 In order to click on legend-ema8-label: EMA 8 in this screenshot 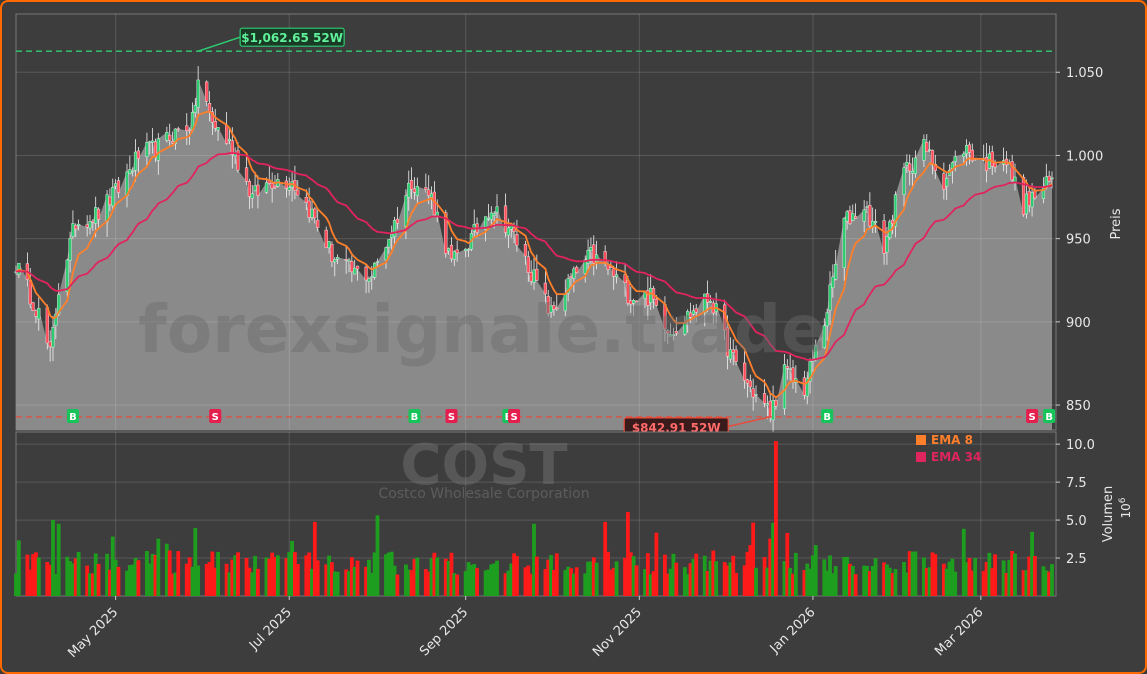, I will do `click(952, 440)`.